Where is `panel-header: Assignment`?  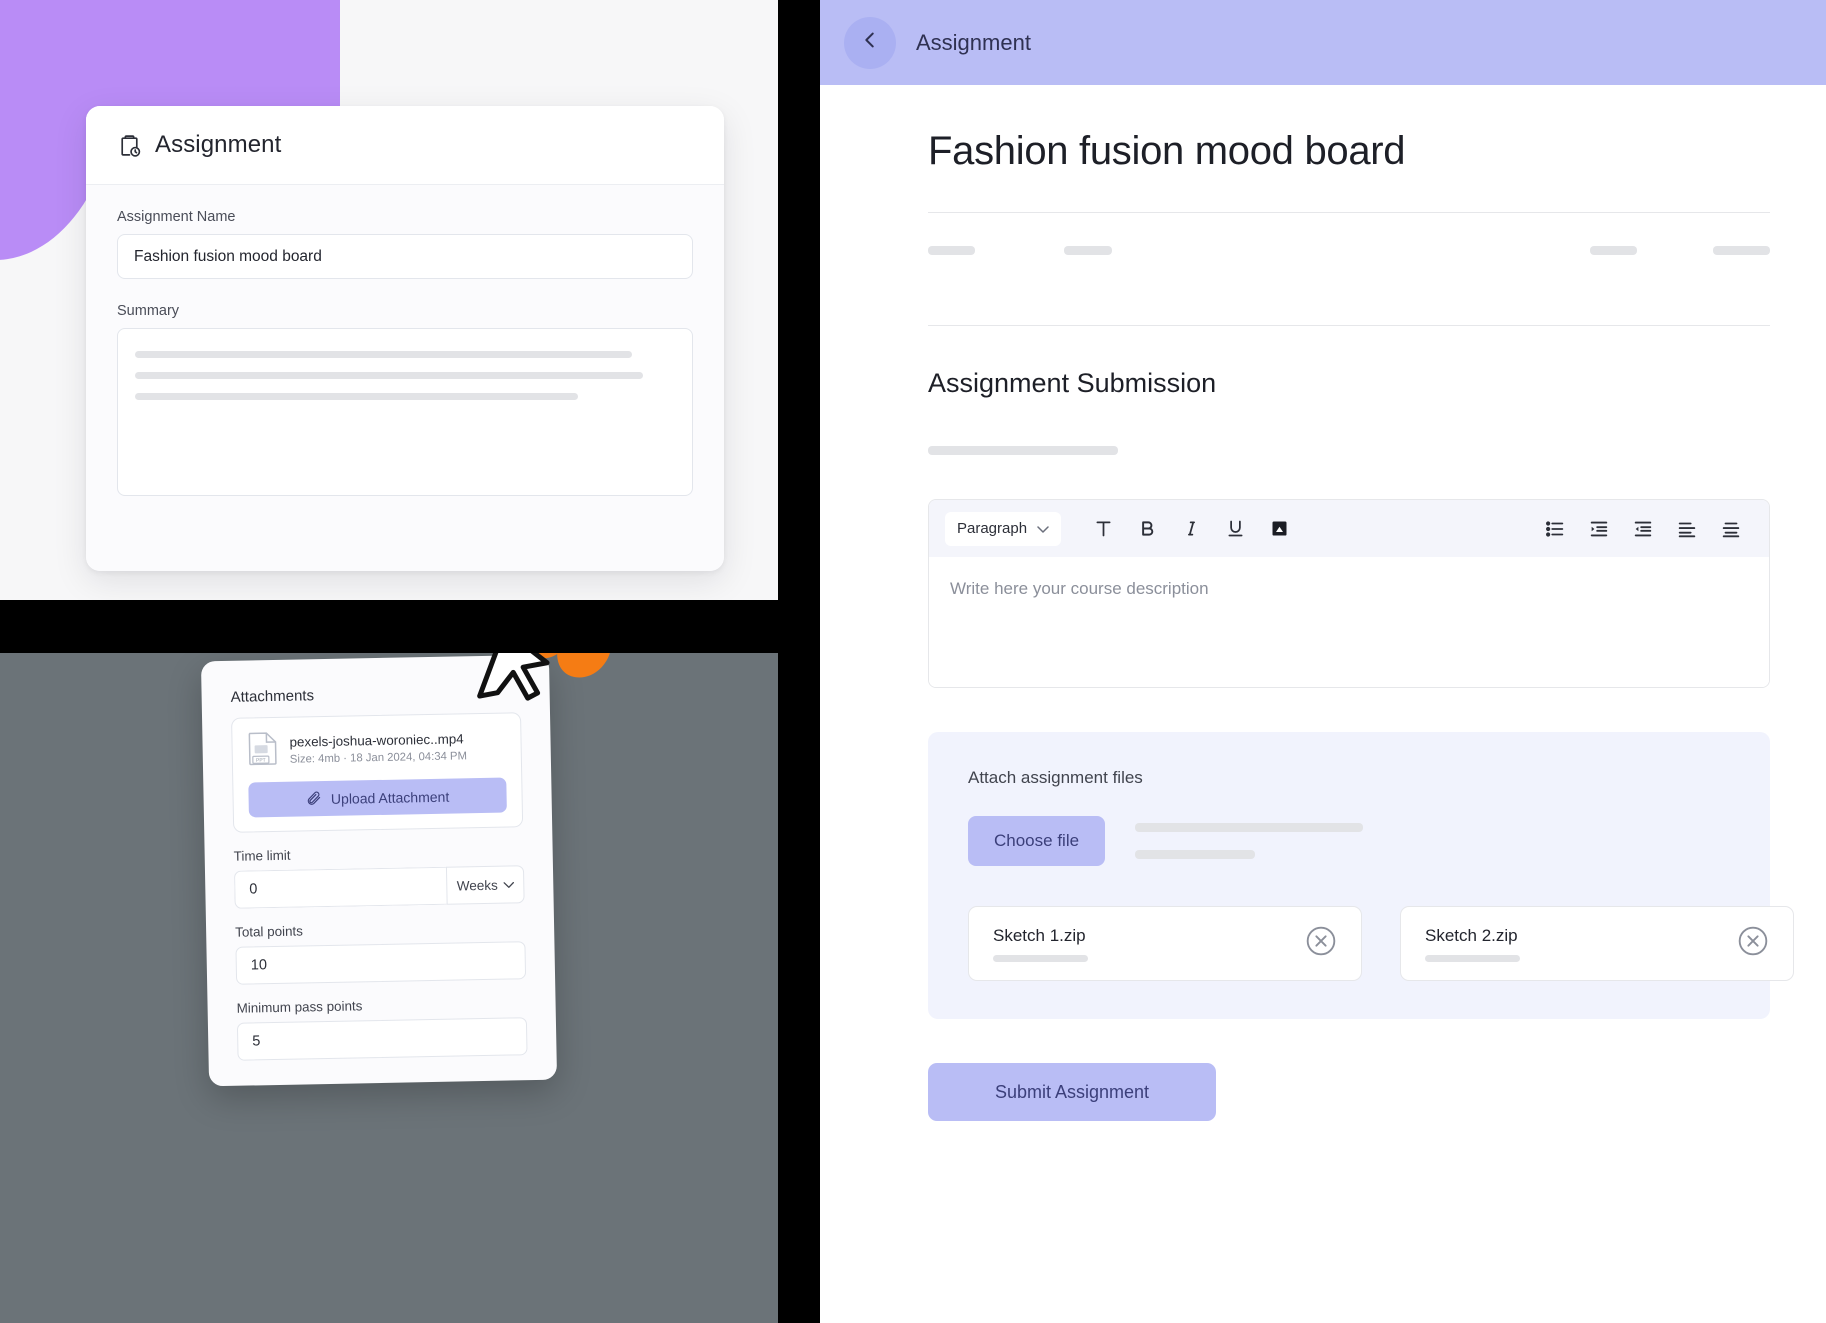
panel-header: Assignment is located at coordinates (1323, 42).